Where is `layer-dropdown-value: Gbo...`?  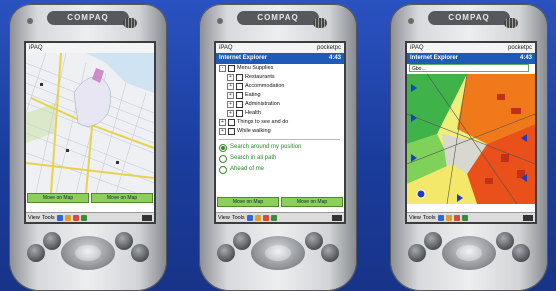 layer-dropdown-value: Gbo... is located at coordinates (419, 69).